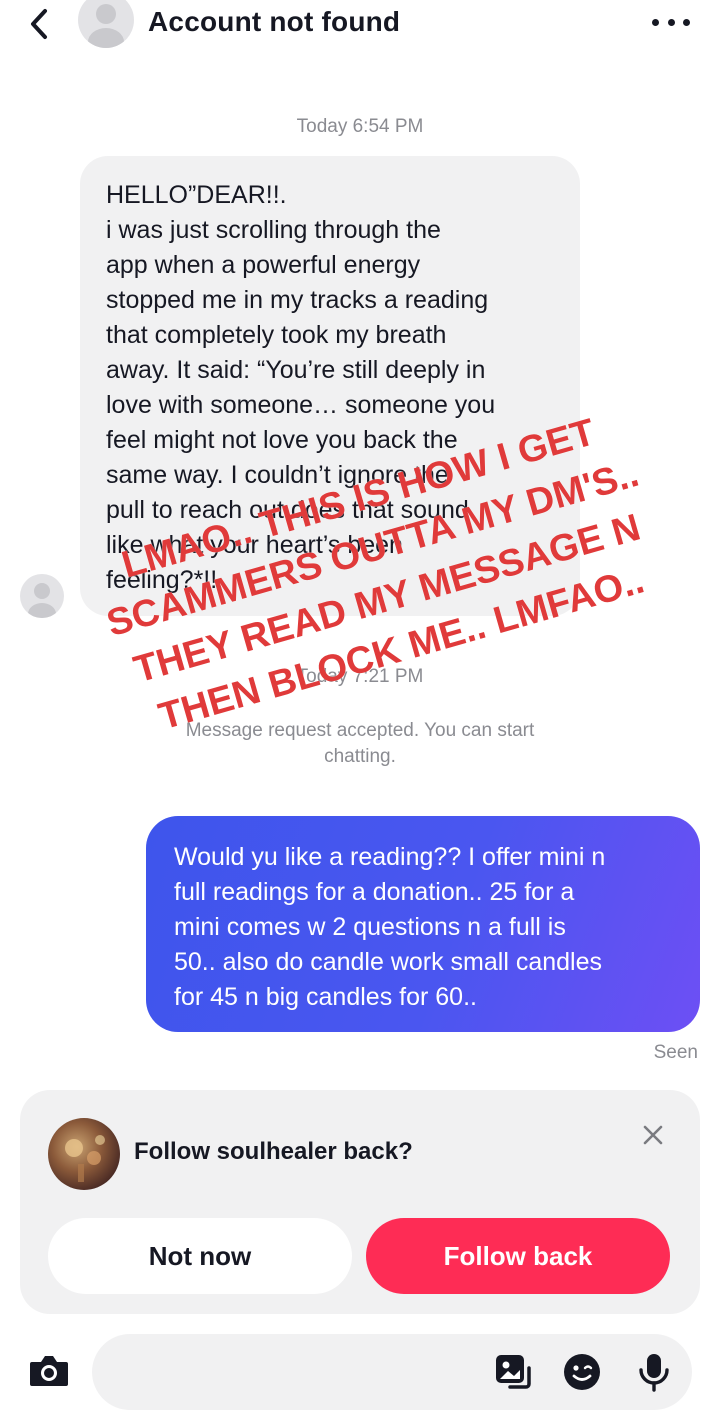  I want to click on photo-sticker-button, so click(512, 1372).